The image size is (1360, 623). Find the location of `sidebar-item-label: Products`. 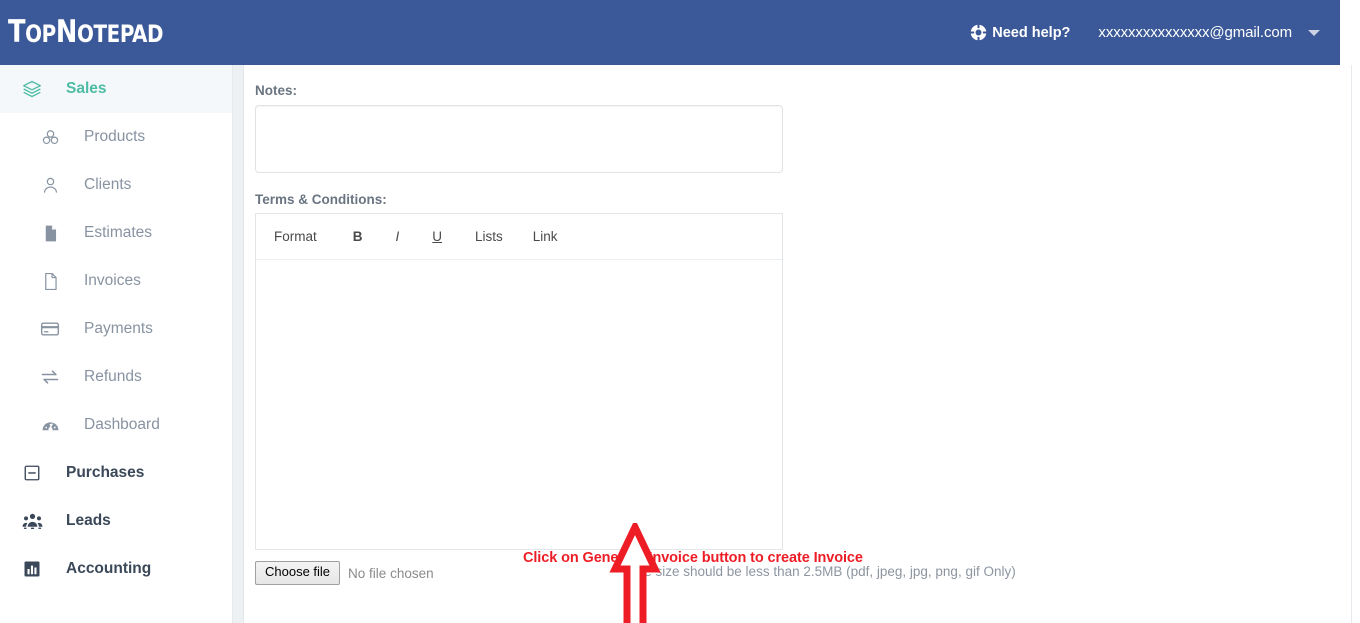

sidebar-item-label: Products is located at coordinates (115, 136).